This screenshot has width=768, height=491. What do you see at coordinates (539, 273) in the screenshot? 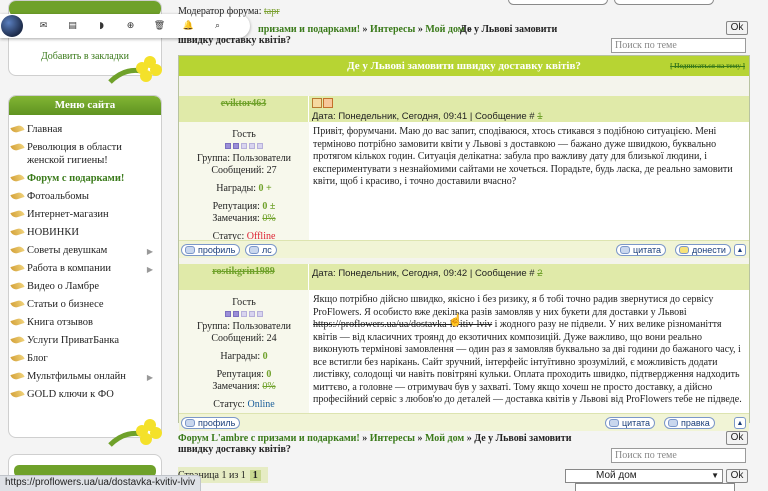
I see `post-number-link: 2` at bounding box center [539, 273].